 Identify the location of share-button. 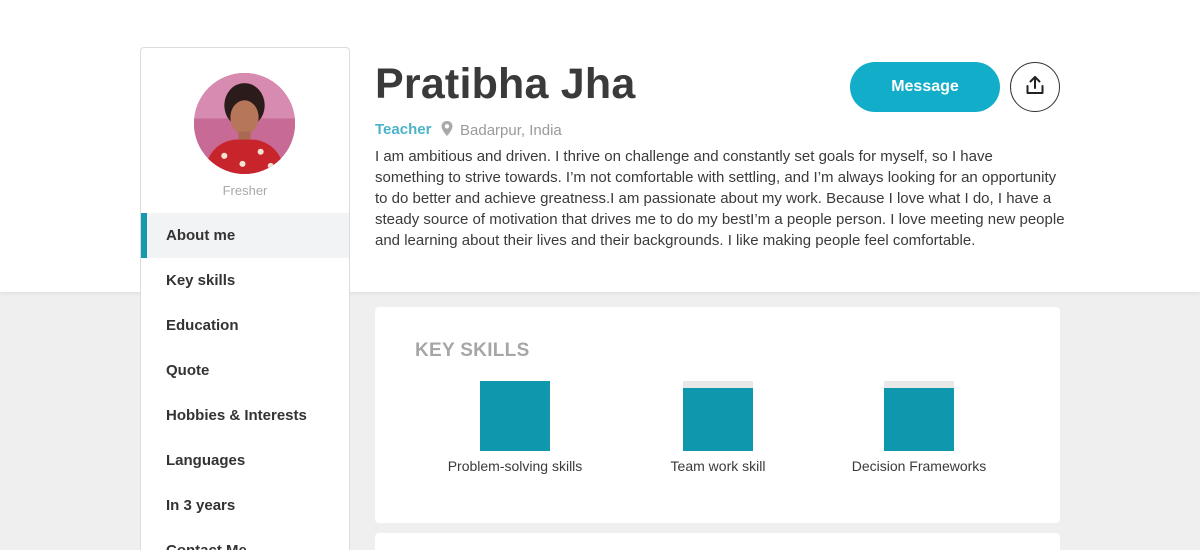
(1035, 87).